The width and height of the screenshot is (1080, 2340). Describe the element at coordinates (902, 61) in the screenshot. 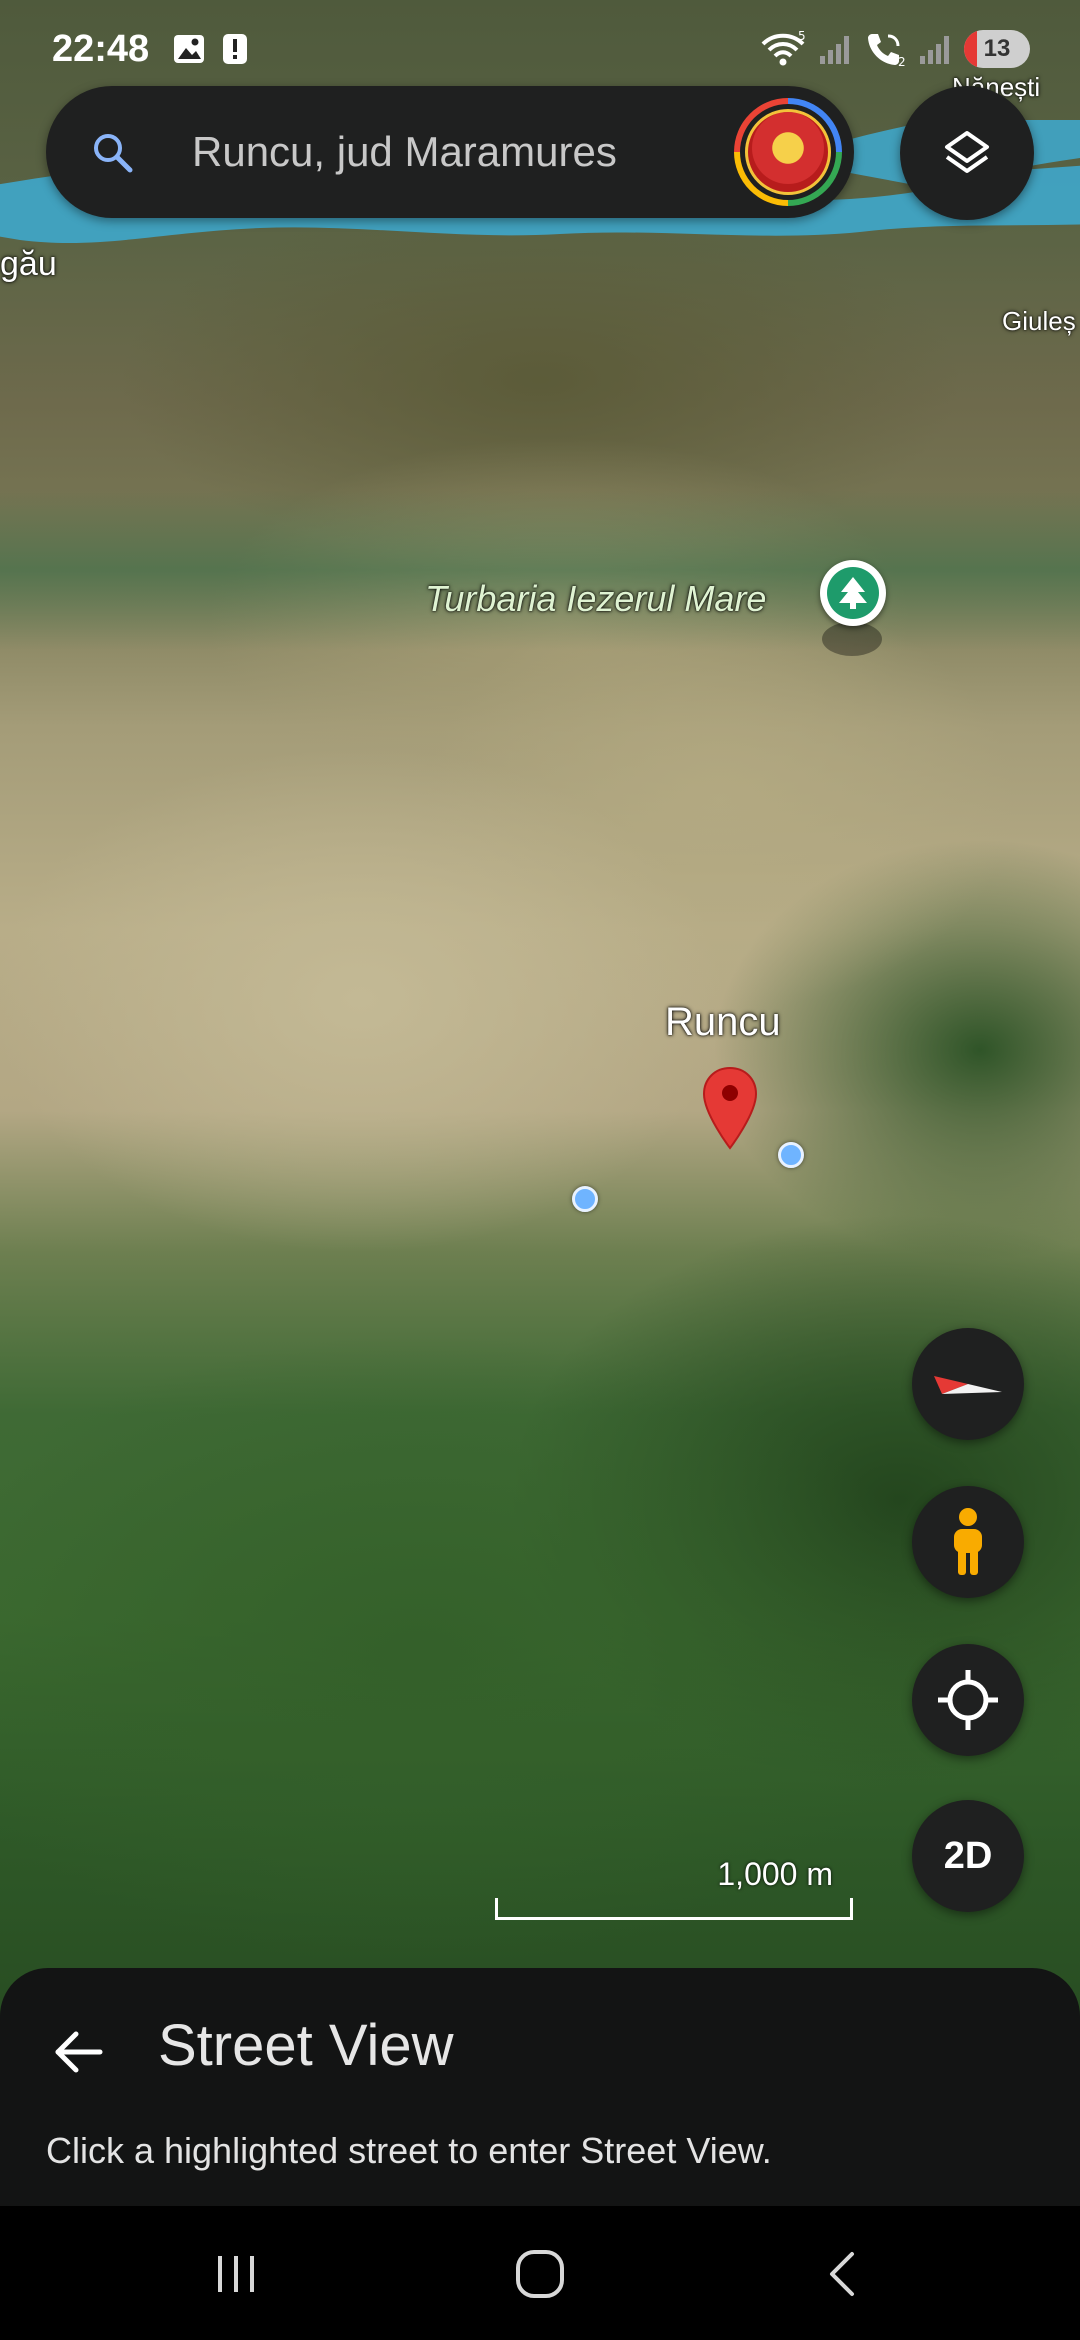

I see `call-badge: 2` at that location.